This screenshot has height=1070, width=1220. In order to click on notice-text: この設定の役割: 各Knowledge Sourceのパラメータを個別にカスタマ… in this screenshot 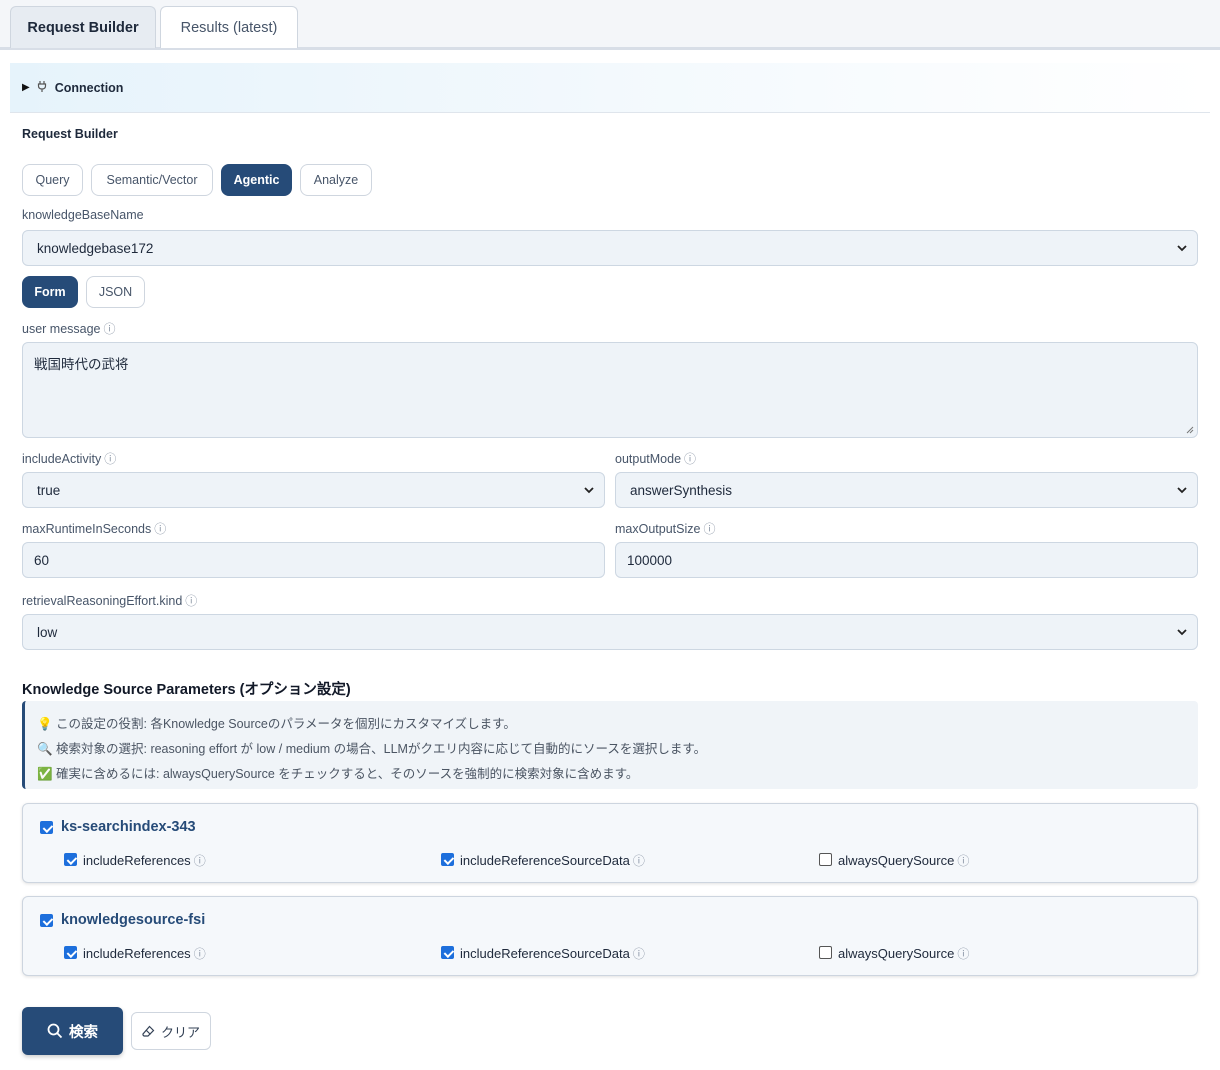, I will do `click(286, 724)`.